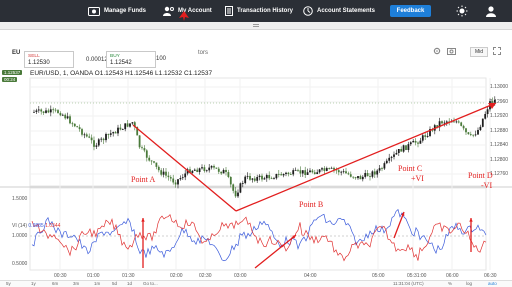 The width and height of the screenshot is (512, 287). What do you see at coordinates (492, 283) in the screenshot?
I see `scale-toggle: auto` at bounding box center [492, 283].